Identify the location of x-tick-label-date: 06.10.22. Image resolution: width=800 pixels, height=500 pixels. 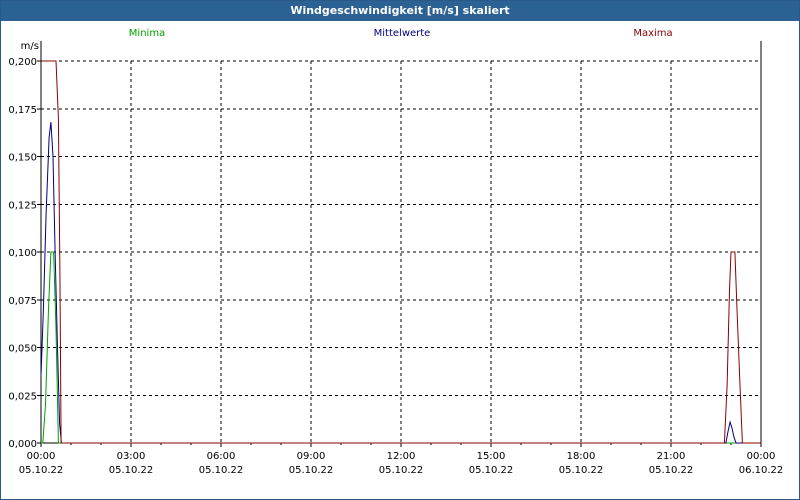
(761, 470).